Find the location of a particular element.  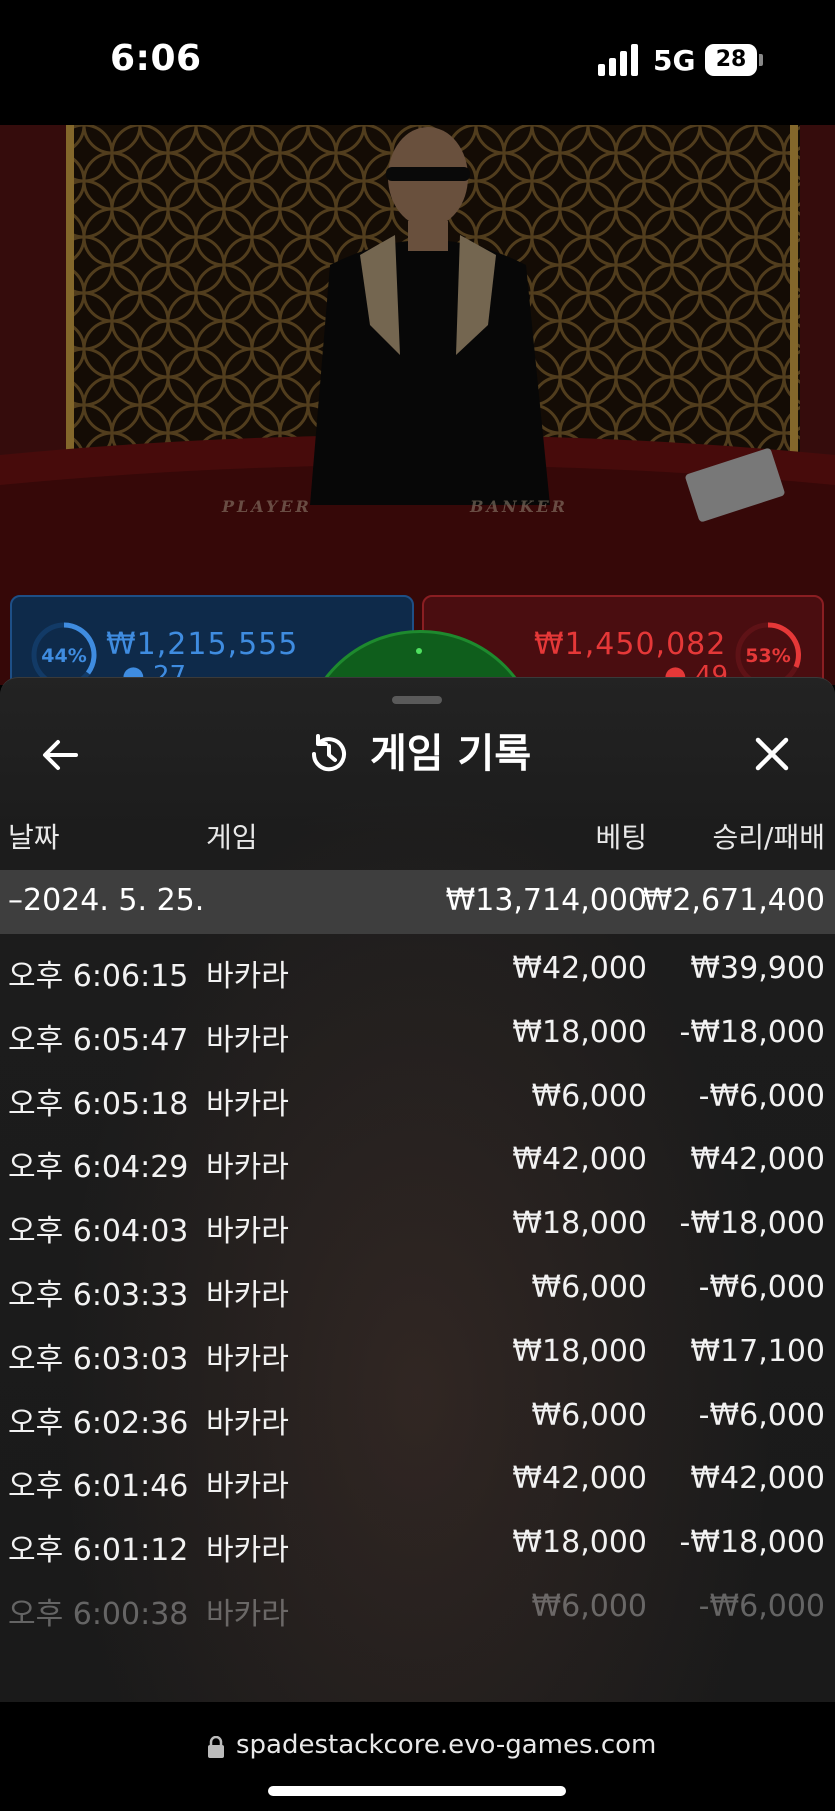

network-type: 5G is located at coordinates (674, 60).